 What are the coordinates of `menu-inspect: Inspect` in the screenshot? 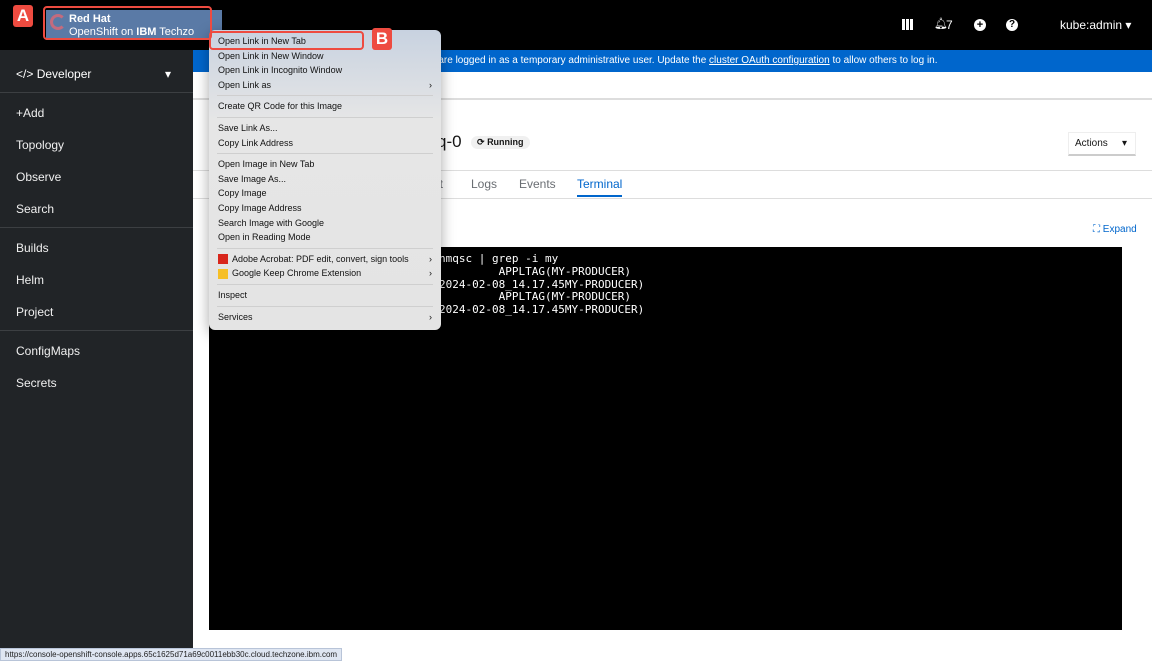 It's located at (325, 295).